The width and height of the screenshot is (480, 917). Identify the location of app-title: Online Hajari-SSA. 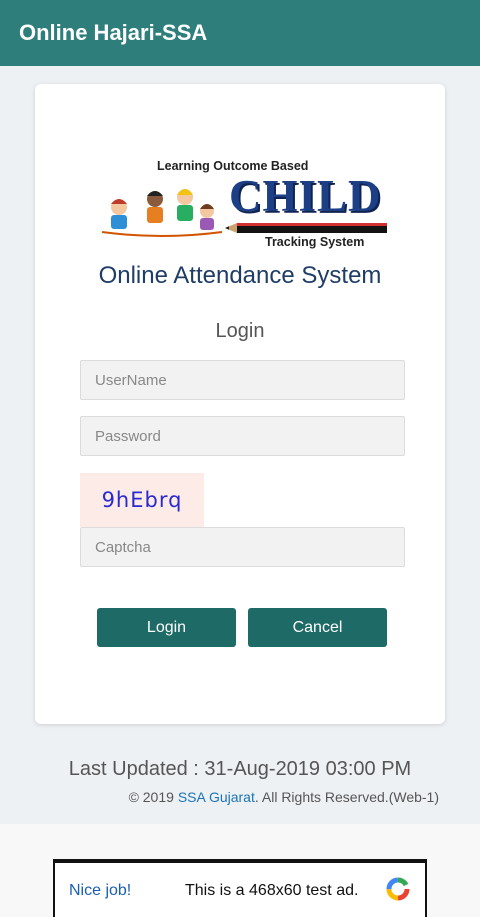
(113, 32).